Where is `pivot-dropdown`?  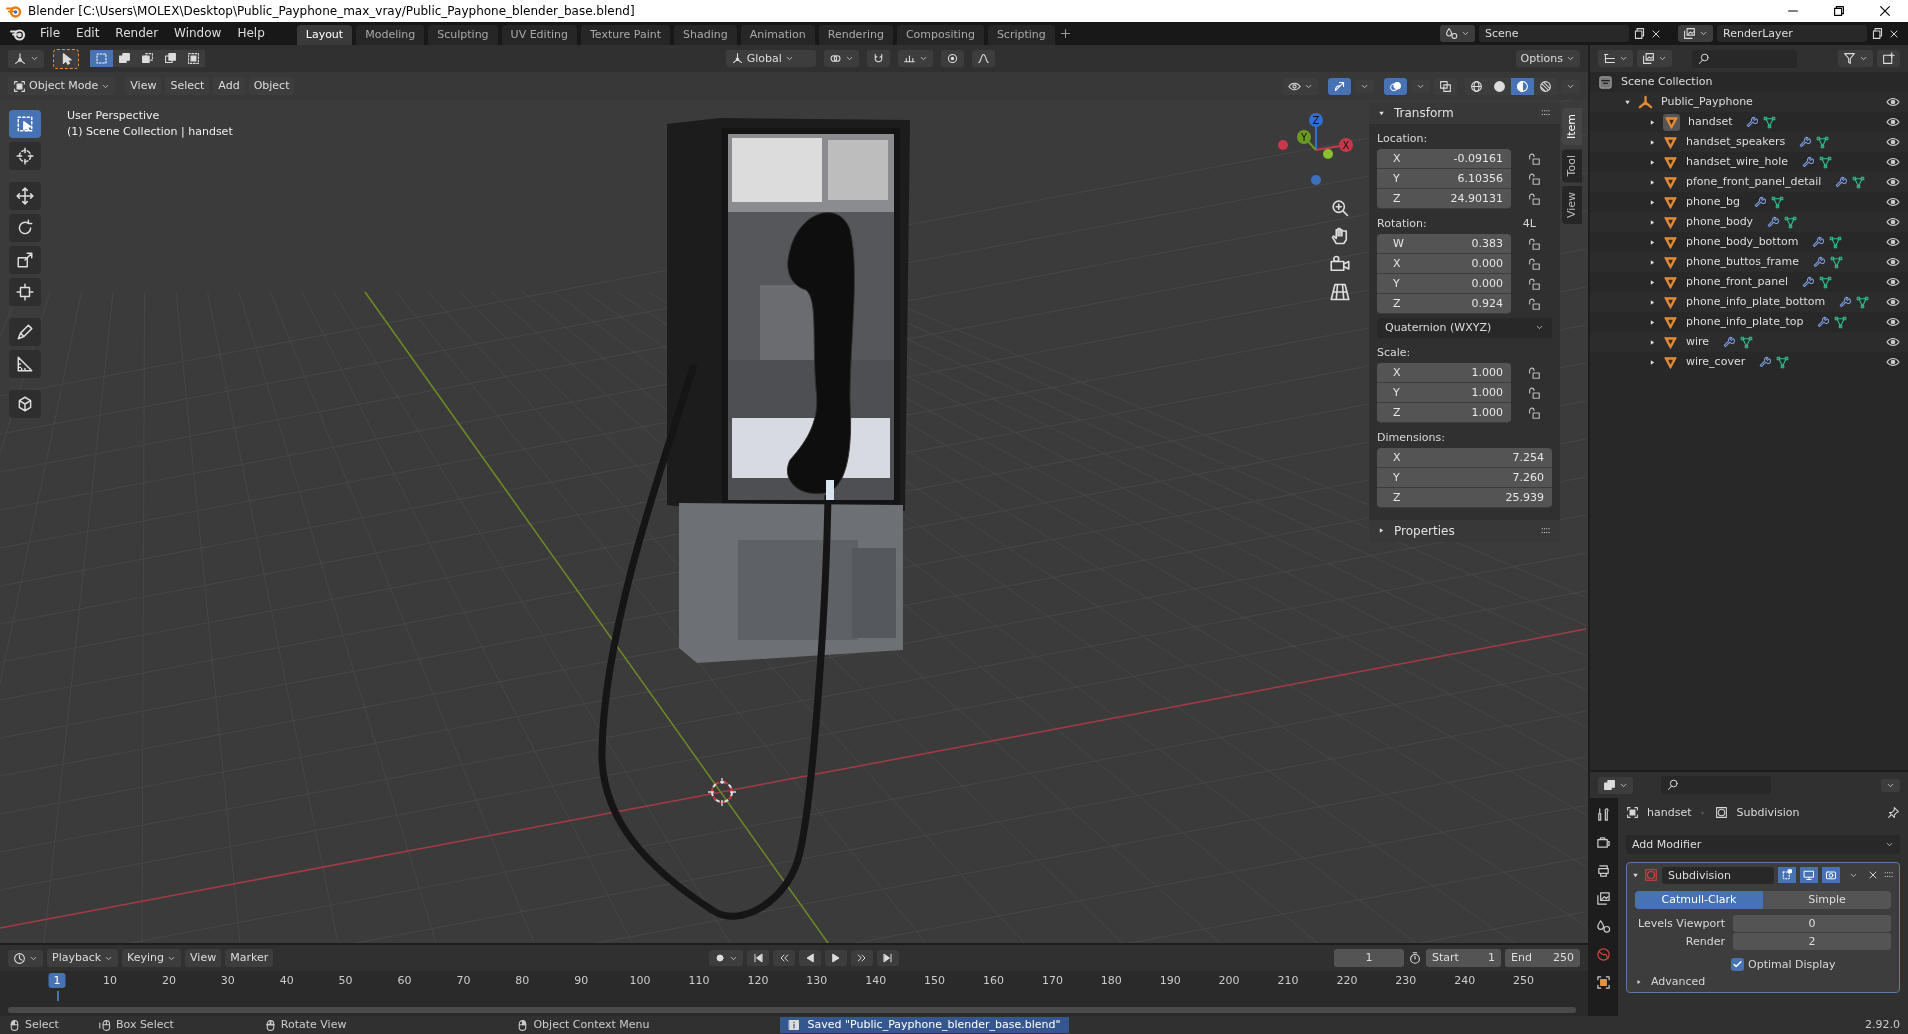
pivot-dropdown is located at coordinates (841, 58).